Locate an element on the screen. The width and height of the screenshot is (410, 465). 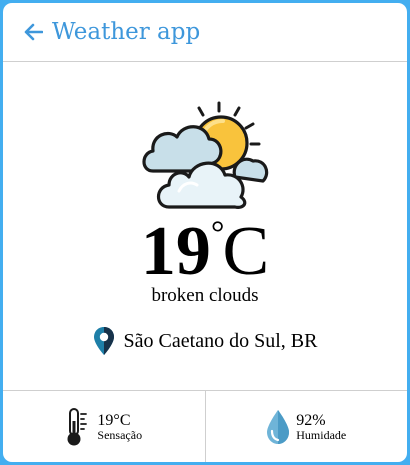
header: Weather app is located at coordinates (205, 32).